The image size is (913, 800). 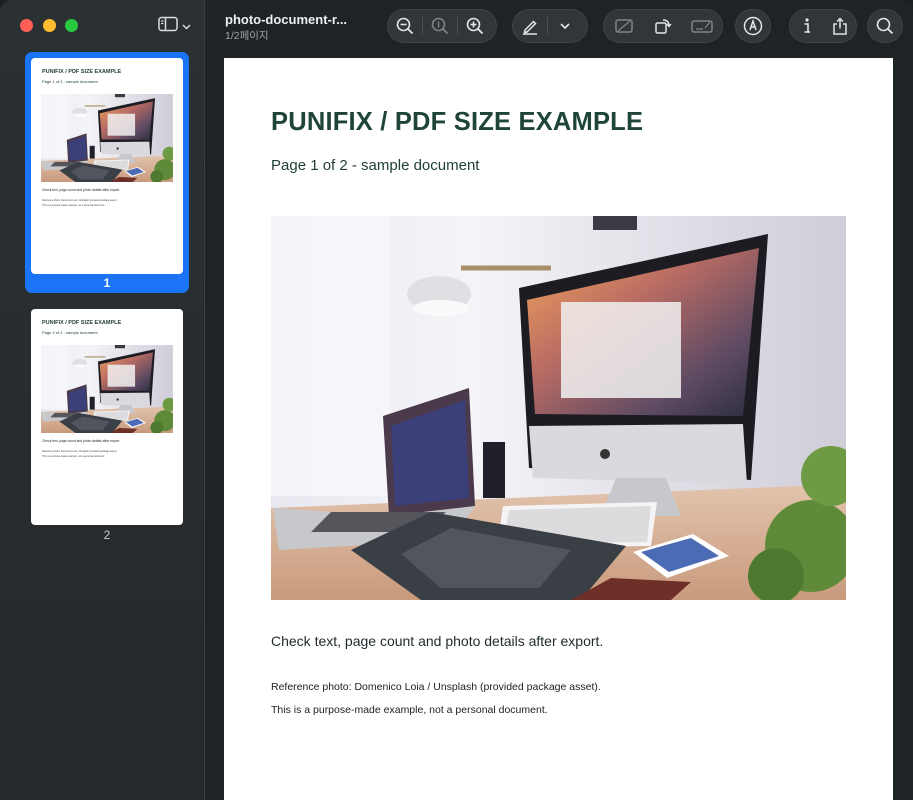 I want to click on search-icon, so click(x=885, y=26).